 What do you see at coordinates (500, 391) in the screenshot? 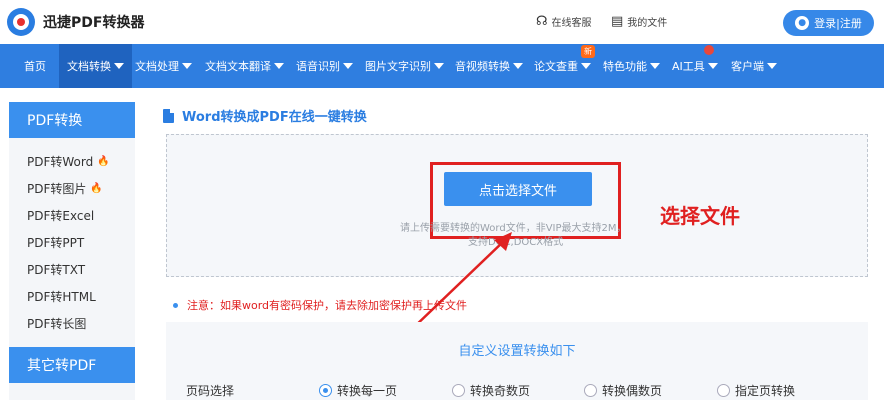
I see `radio-label: 转换奇数页` at bounding box center [500, 391].